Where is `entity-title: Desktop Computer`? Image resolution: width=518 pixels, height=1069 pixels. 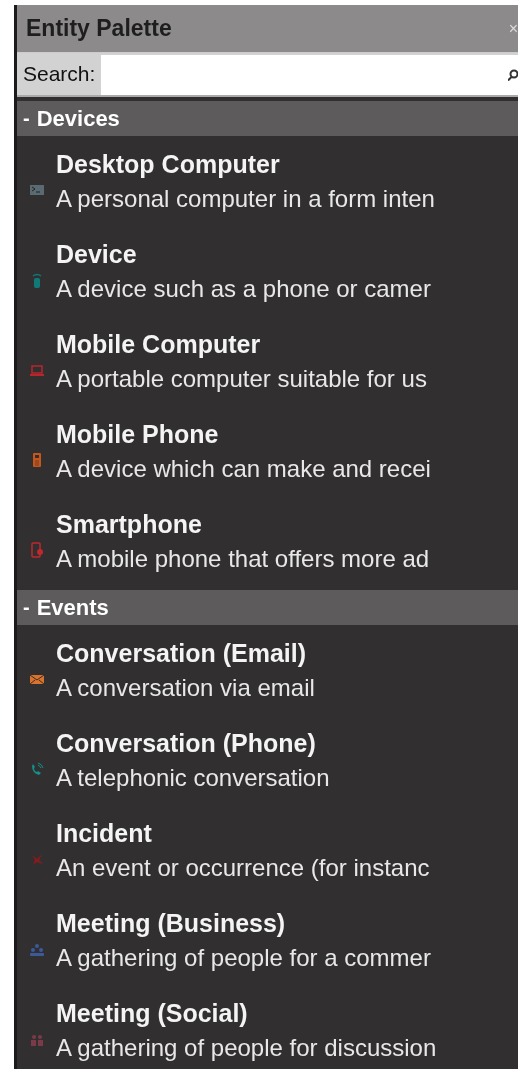
entity-title: Desktop Computer is located at coordinates (245, 164).